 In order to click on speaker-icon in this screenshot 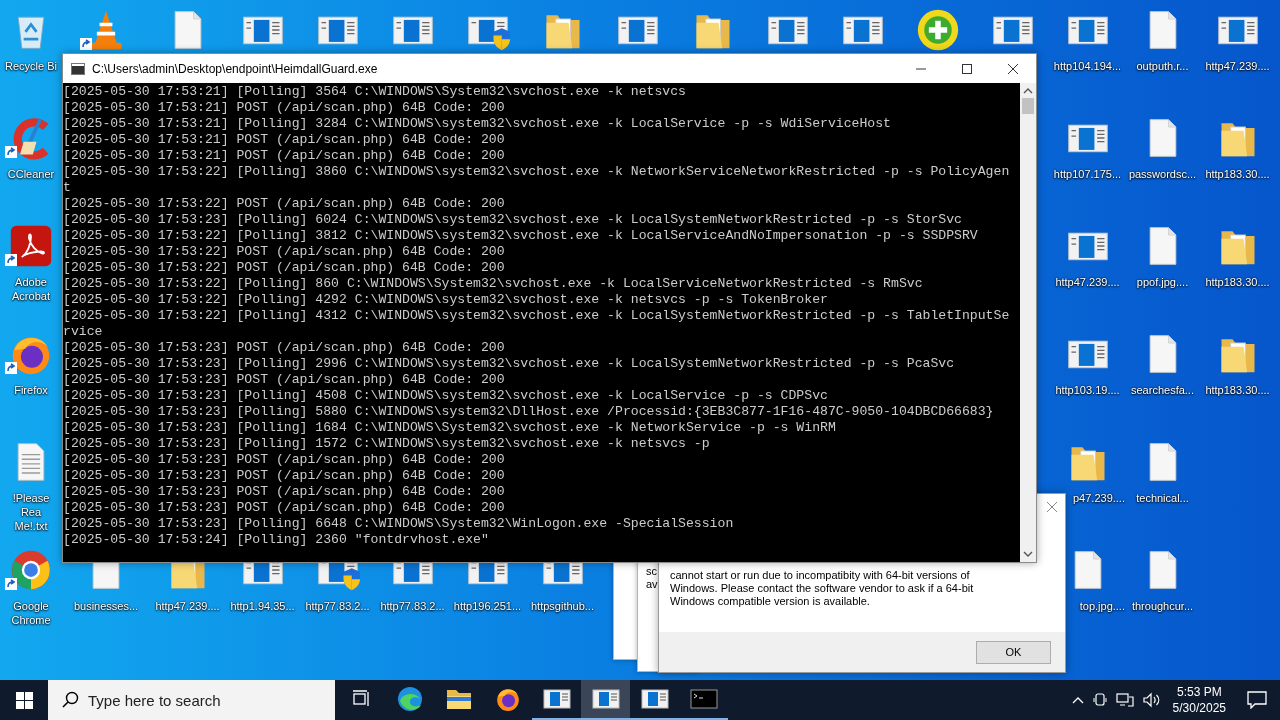, I will do `click(1151, 700)`.